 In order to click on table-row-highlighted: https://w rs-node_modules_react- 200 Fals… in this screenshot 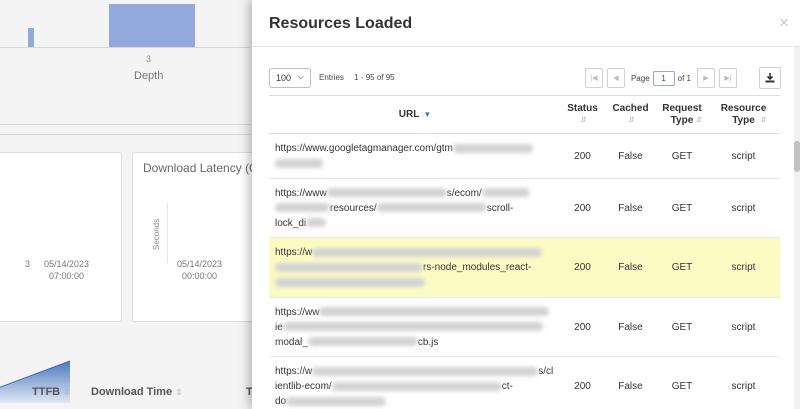, I will do `click(524, 268)`.